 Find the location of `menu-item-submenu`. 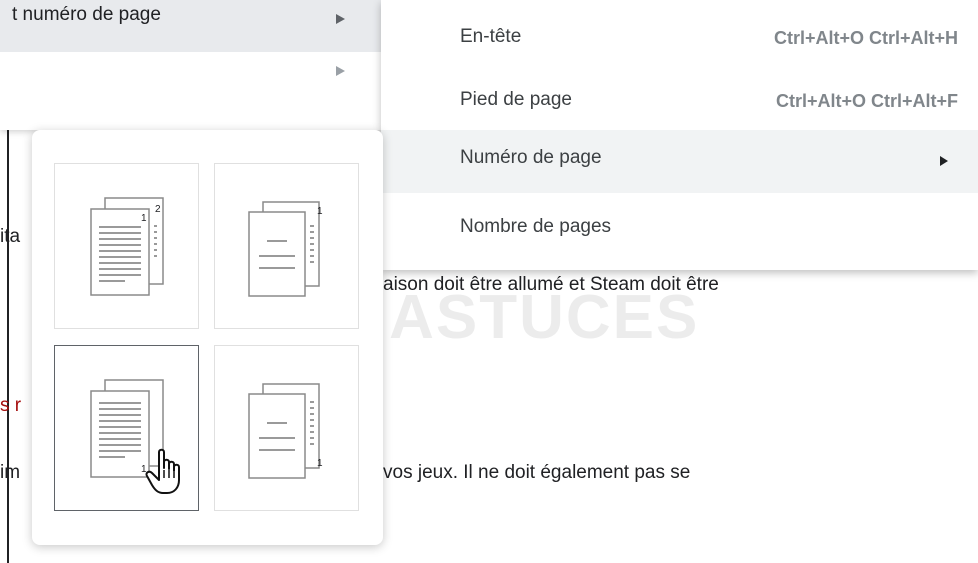

menu-item-submenu is located at coordinates (191, 78).